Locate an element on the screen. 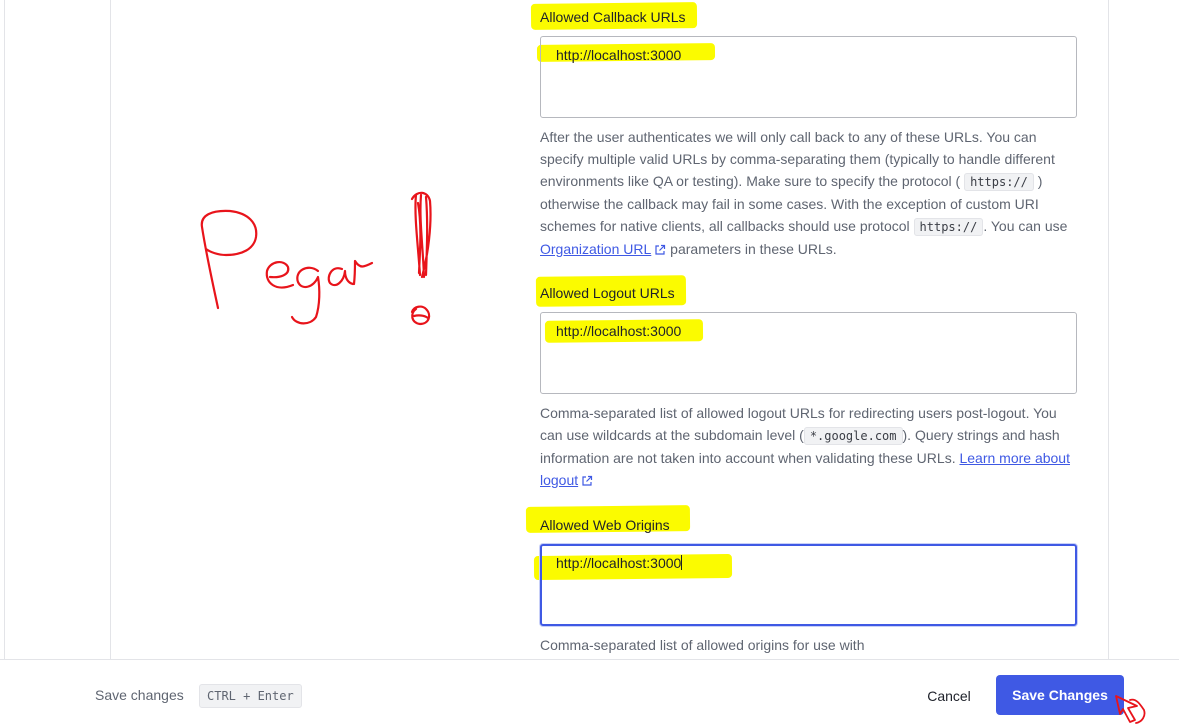 The image size is (1179, 725). save-changes-button: Save Changes is located at coordinates (1060, 695).